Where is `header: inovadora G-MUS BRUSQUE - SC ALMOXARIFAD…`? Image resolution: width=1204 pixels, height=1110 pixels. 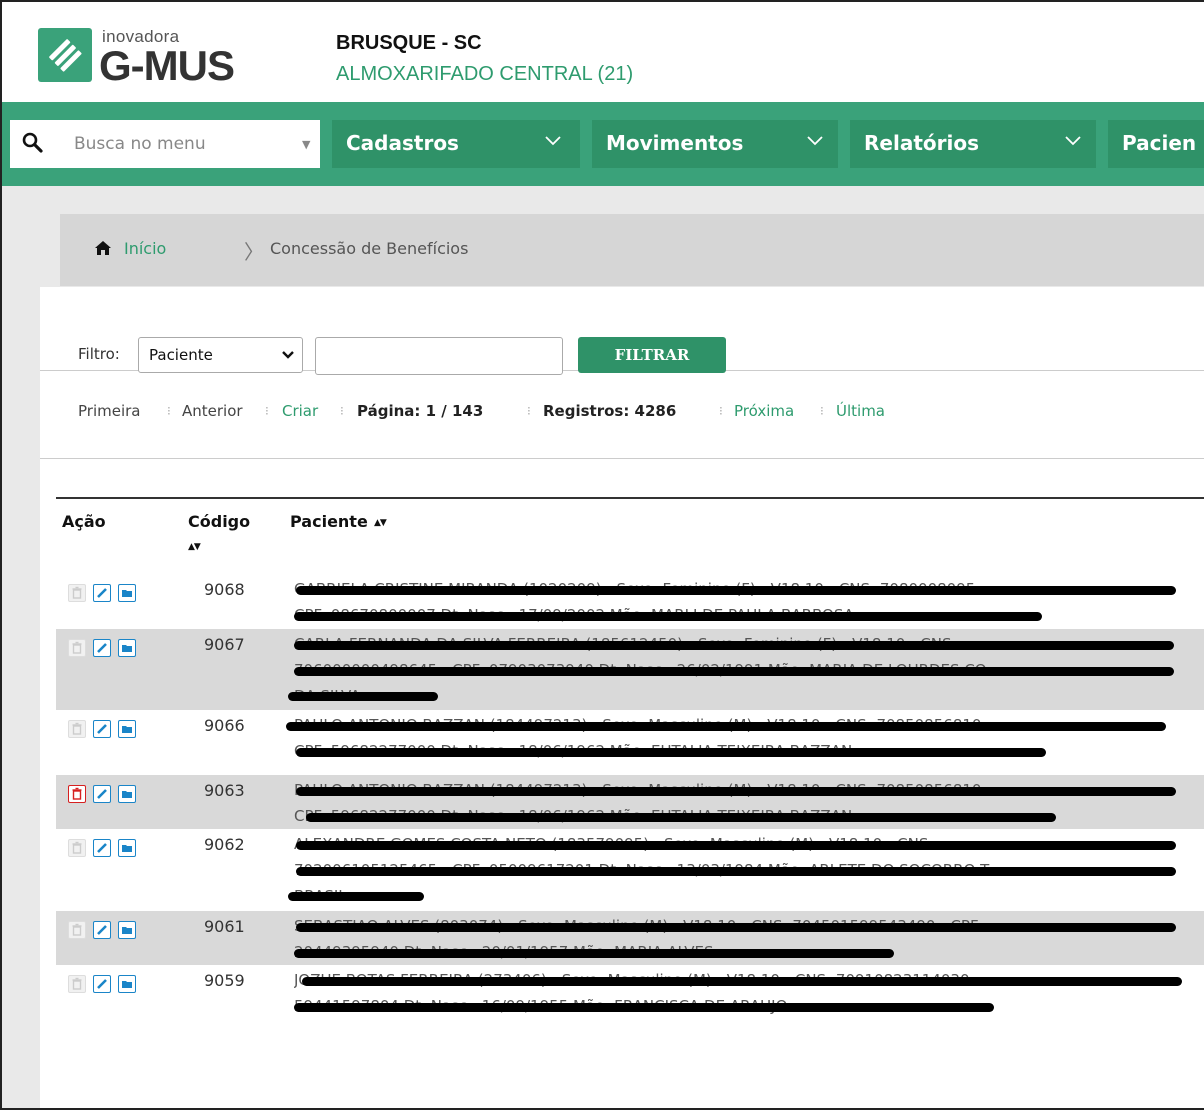 header: inovadora G-MUS BRUSQUE - SC ALMOXARIFAD… is located at coordinates (603, 52).